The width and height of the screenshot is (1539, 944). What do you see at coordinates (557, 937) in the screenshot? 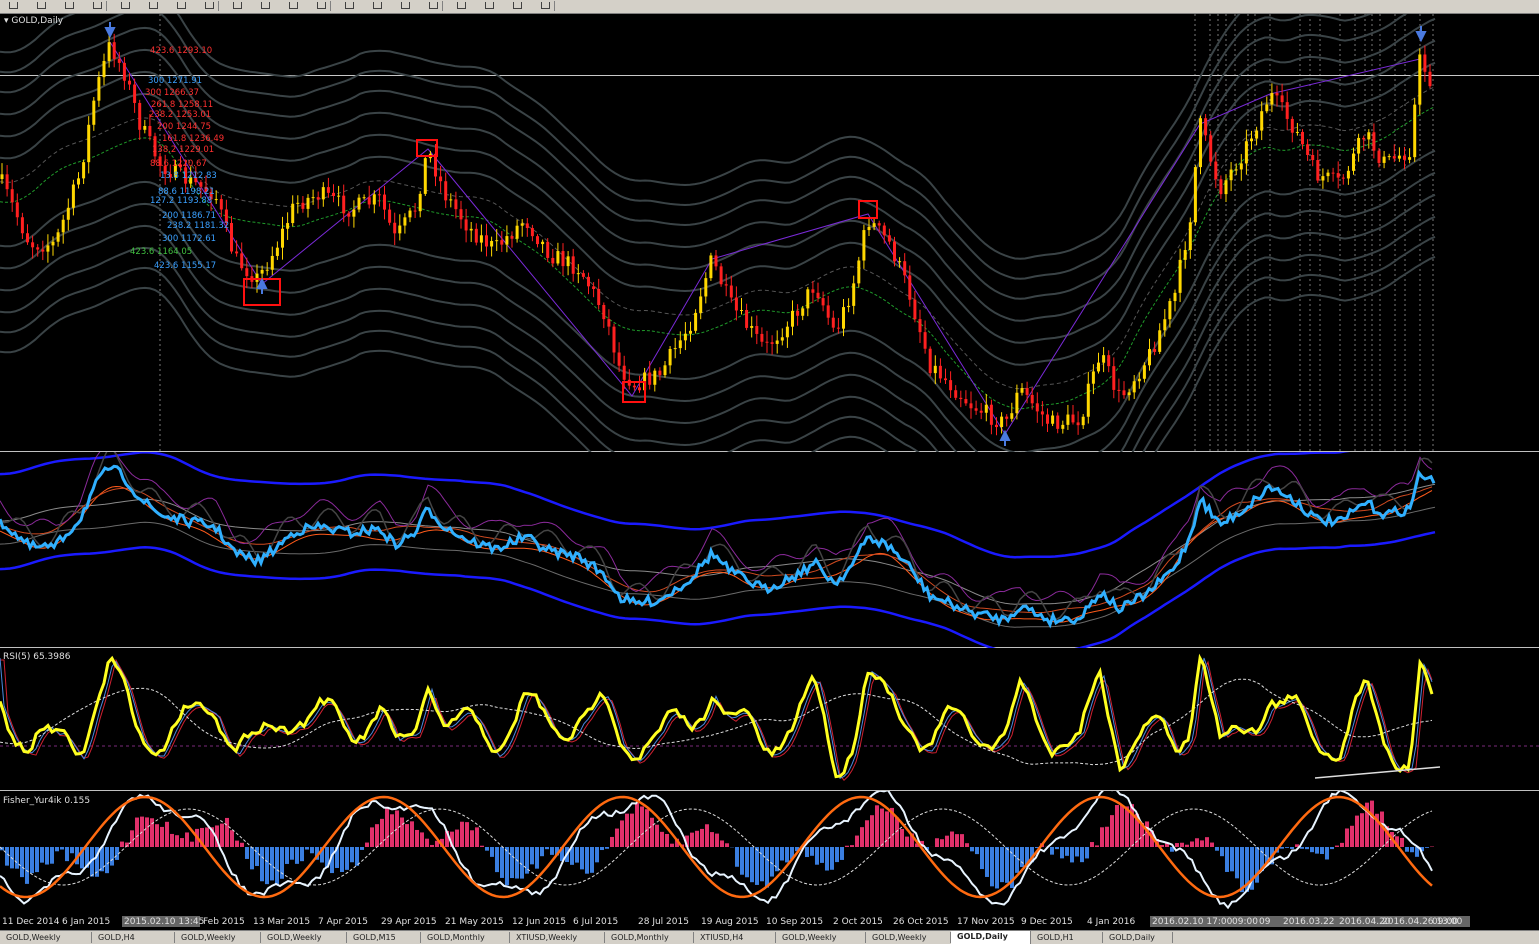
I see `chart-tab: XTIUSD,Weekly` at bounding box center [557, 937].